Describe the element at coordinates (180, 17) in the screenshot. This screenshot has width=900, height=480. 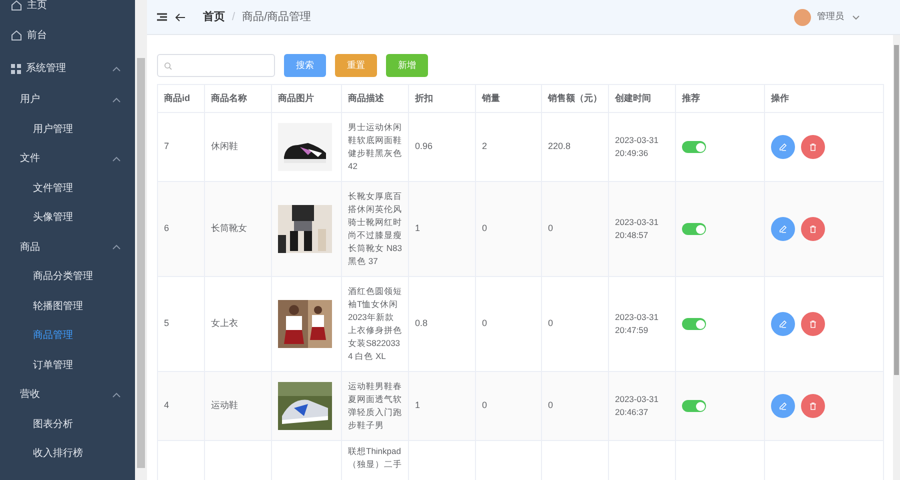
I see `back-arrow-icon` at that location.